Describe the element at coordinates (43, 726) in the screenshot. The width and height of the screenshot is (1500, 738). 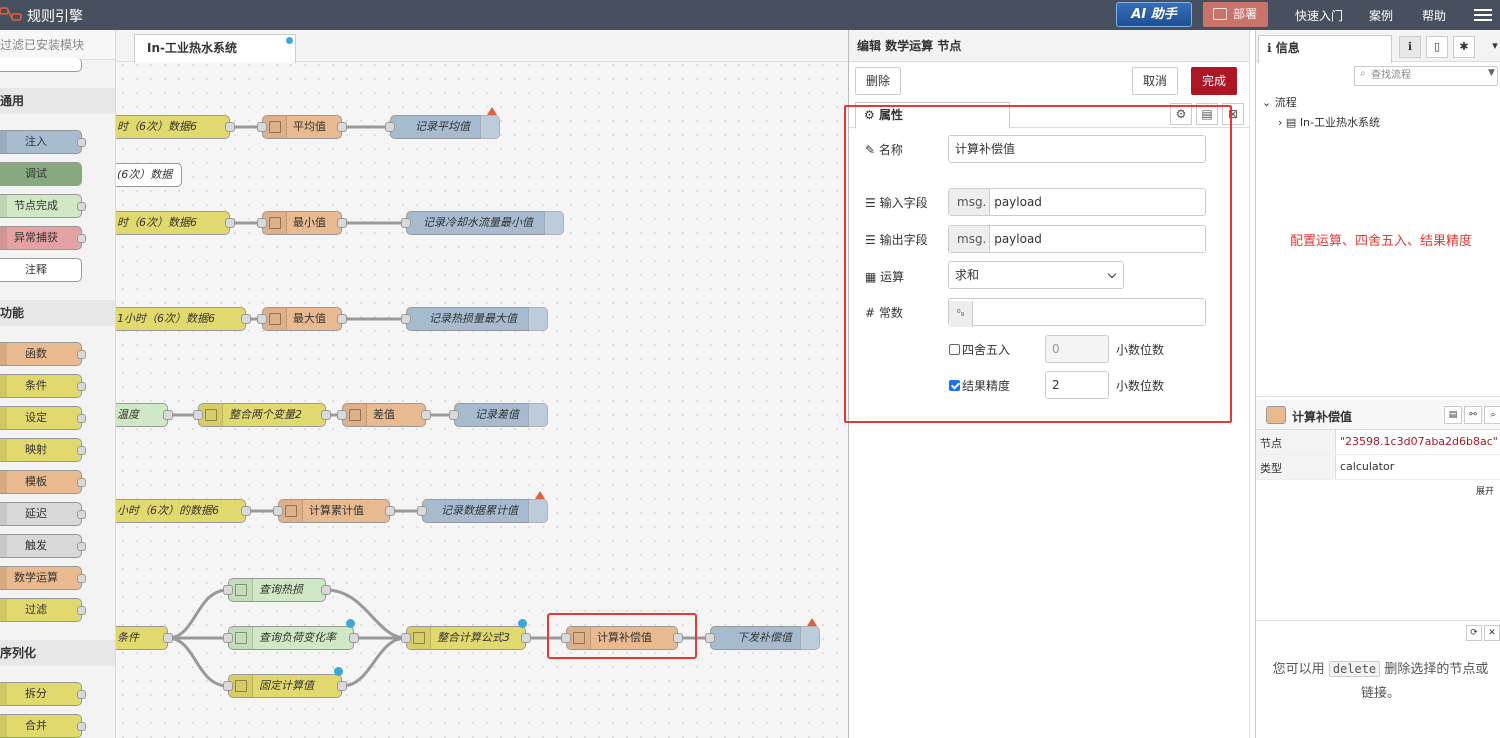
I see `palette-node-join: 合并` at that location.